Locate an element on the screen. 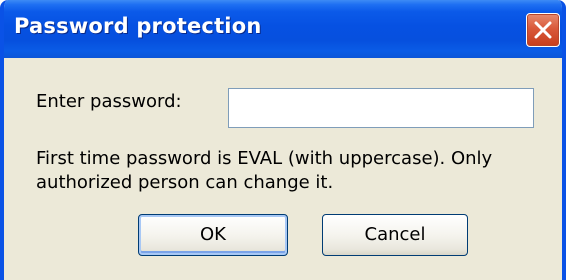  close-button is located at coordinates (543, 30).